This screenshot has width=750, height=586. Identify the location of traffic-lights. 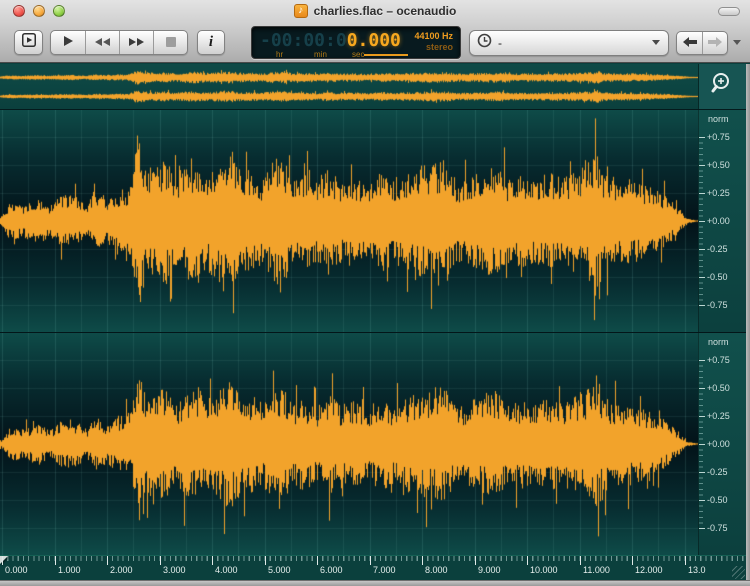
(39, 11).